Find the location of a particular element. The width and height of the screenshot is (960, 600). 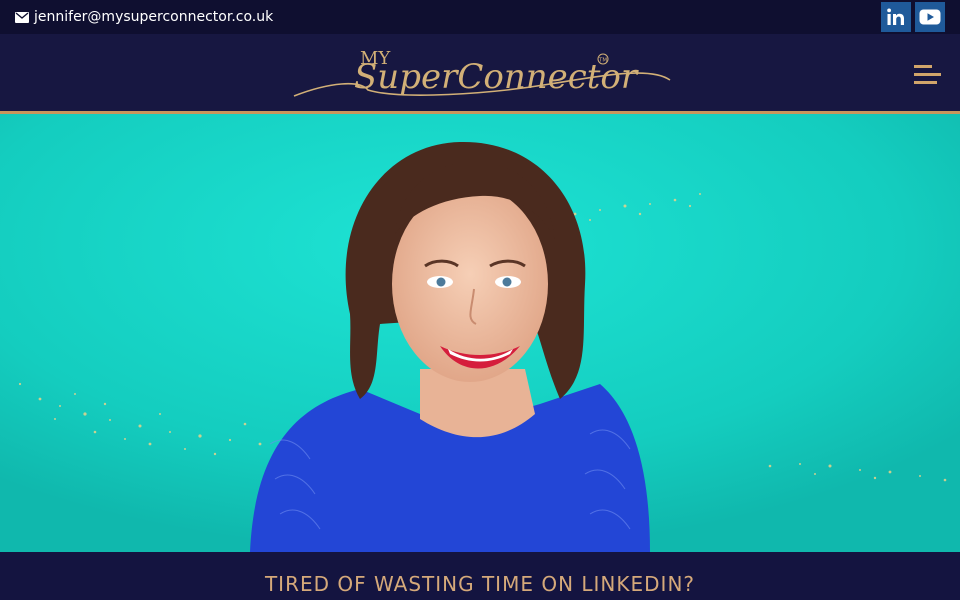

linkedin-icon is located at coordinates (895, 16).